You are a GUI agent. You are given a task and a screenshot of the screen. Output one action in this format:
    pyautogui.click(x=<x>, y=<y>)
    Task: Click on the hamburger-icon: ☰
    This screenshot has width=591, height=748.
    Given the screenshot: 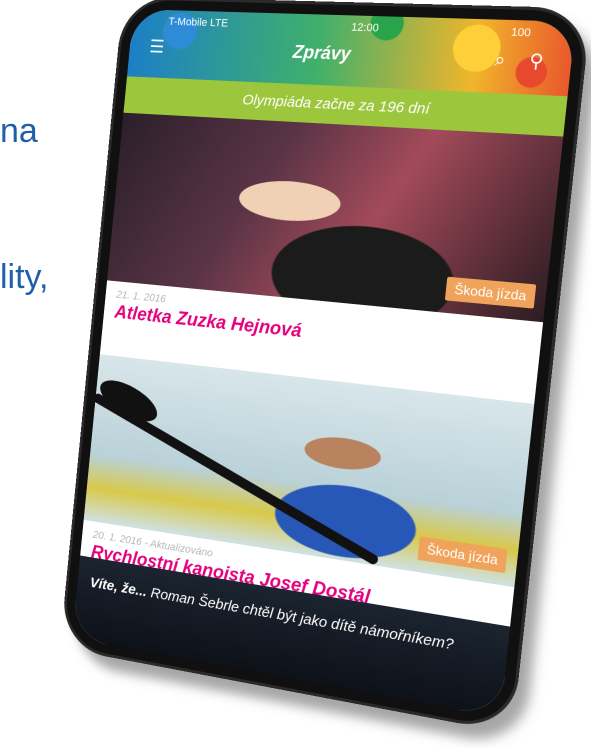 What is the action you would take?
    pyautogui.click(x=157, y=47)
    